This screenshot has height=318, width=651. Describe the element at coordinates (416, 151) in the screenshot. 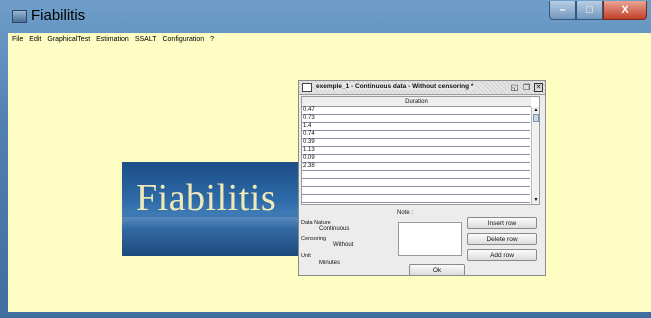

I see `table-row: 1.13` at that location.